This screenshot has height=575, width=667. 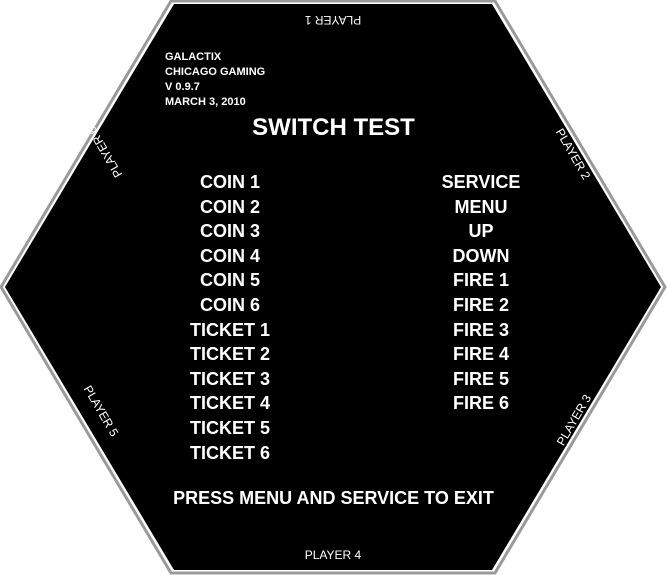 What do you see at coordinates (481, 280) in the screenshot?
I see `switch-right-5: FIRE 1` at bounding box center [481, 280].